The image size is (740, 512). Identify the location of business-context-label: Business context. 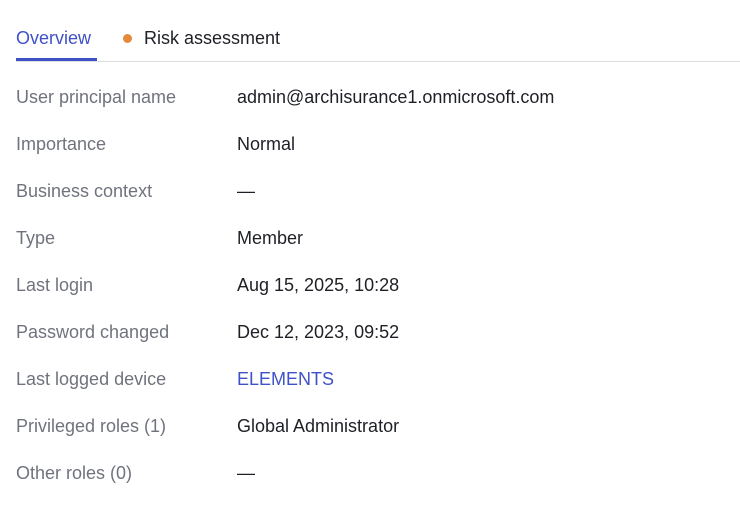
(84, 190).